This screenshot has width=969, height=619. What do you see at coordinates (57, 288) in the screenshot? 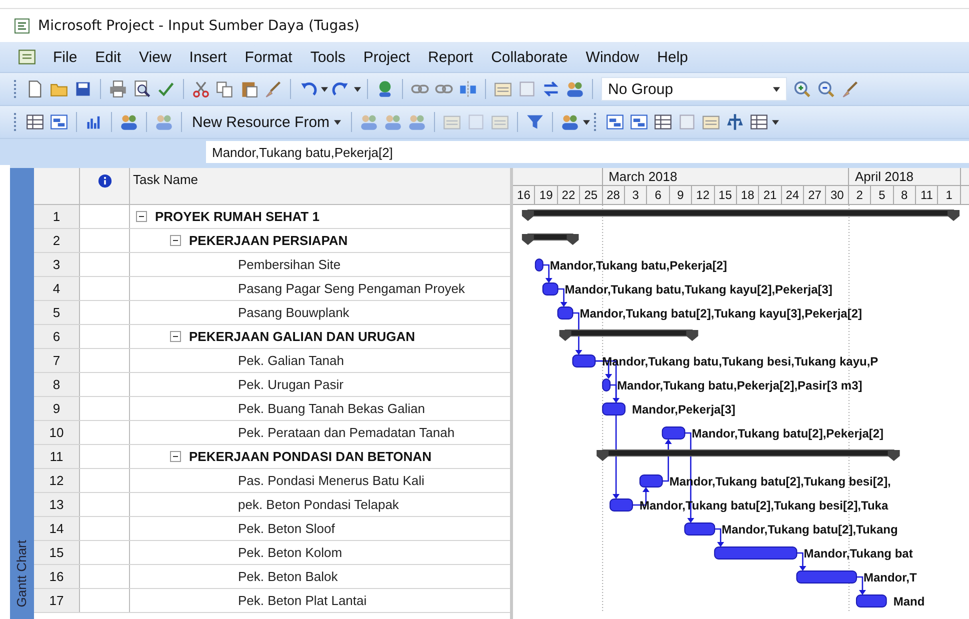
I see `row-header: 4` at bounding box center [57, 288].